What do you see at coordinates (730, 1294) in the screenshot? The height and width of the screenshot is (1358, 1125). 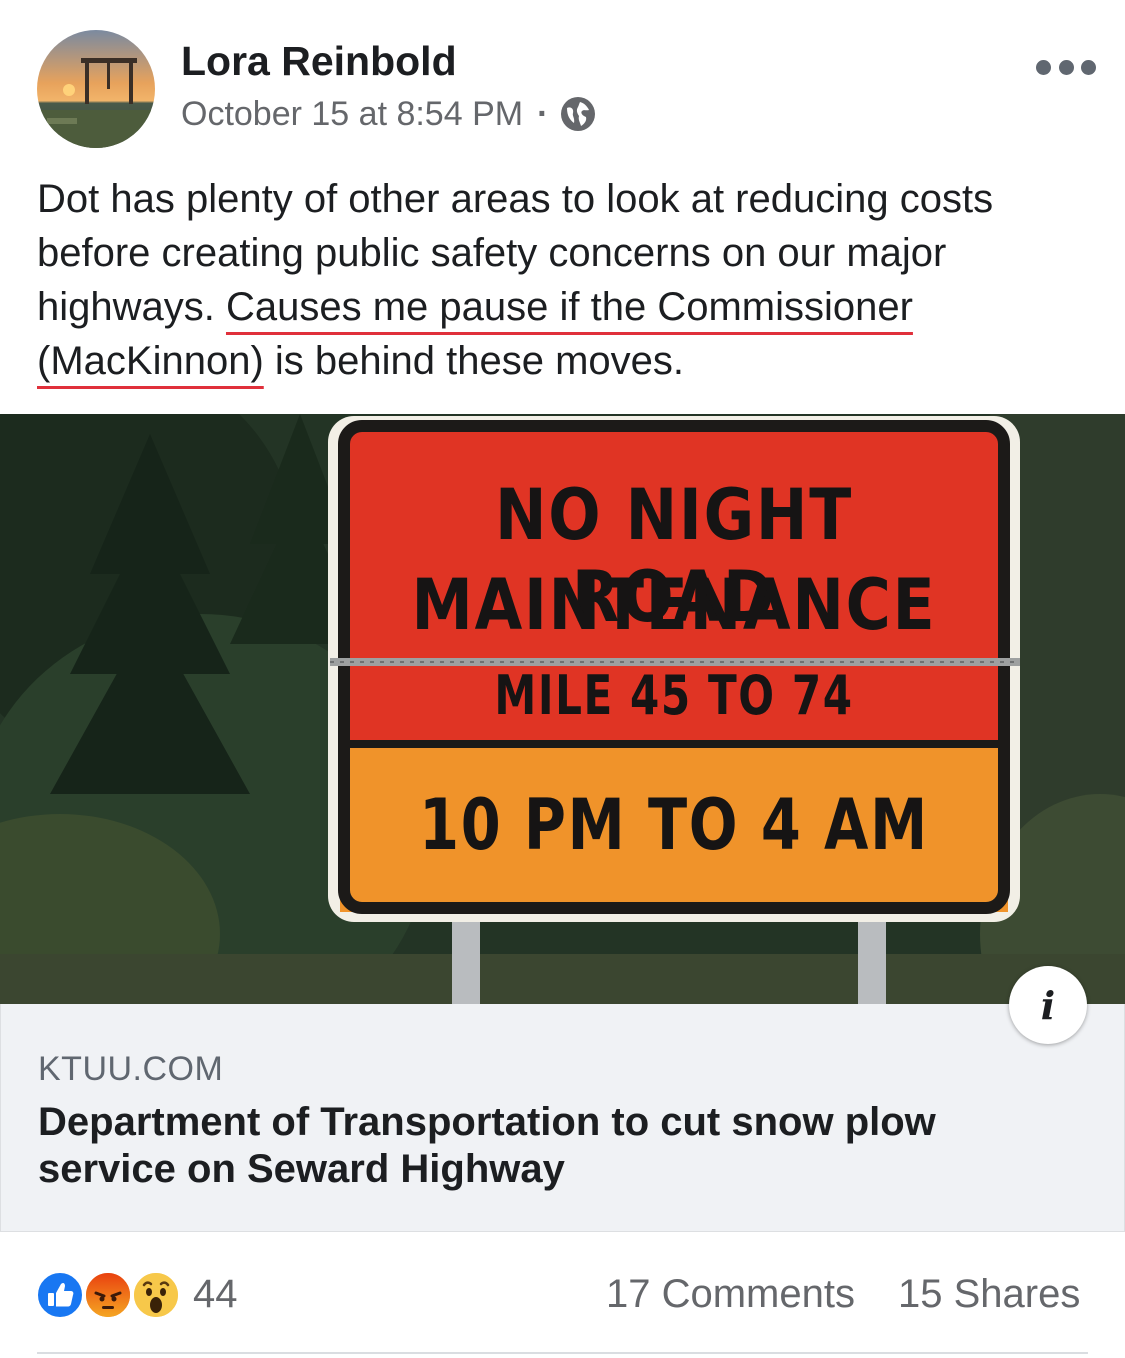 I see `comments-link: 17 Comments` at bounding box center [730, 1294].